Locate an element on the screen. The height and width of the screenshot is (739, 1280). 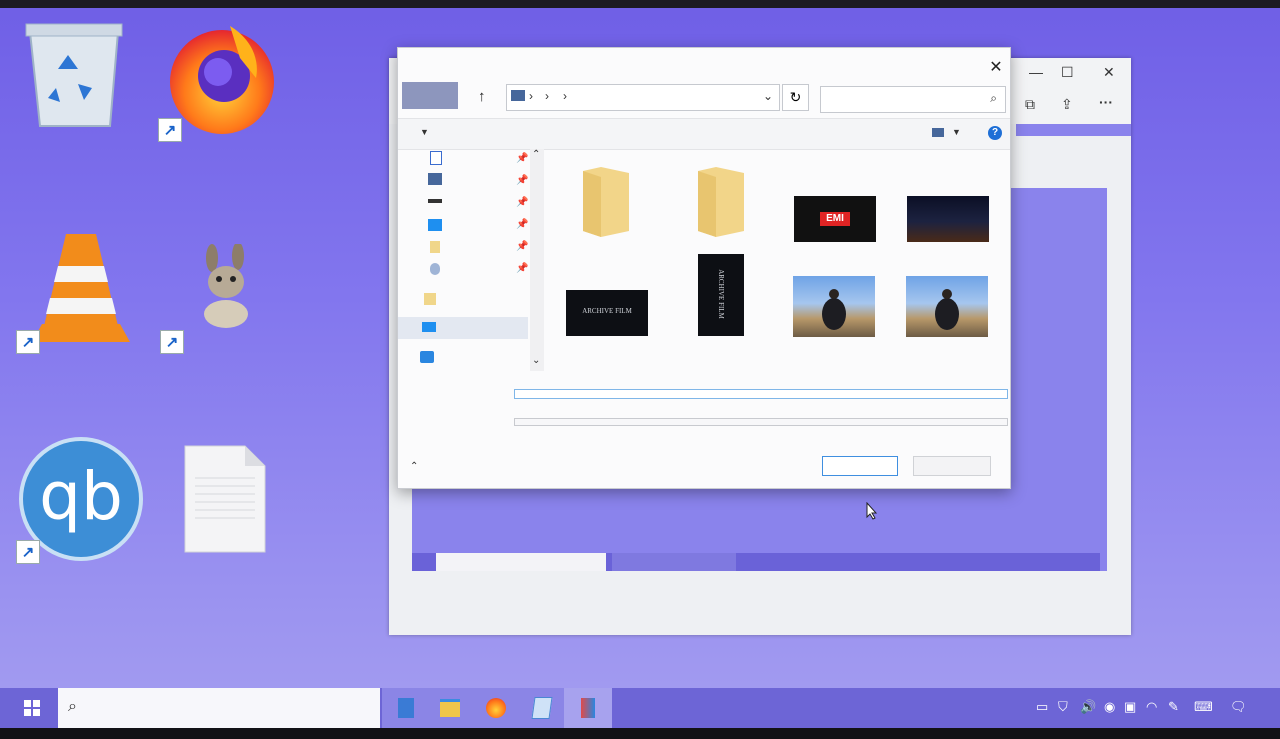
collapse-chevron-icon: ⌃ is located at coordinates (414, 466).